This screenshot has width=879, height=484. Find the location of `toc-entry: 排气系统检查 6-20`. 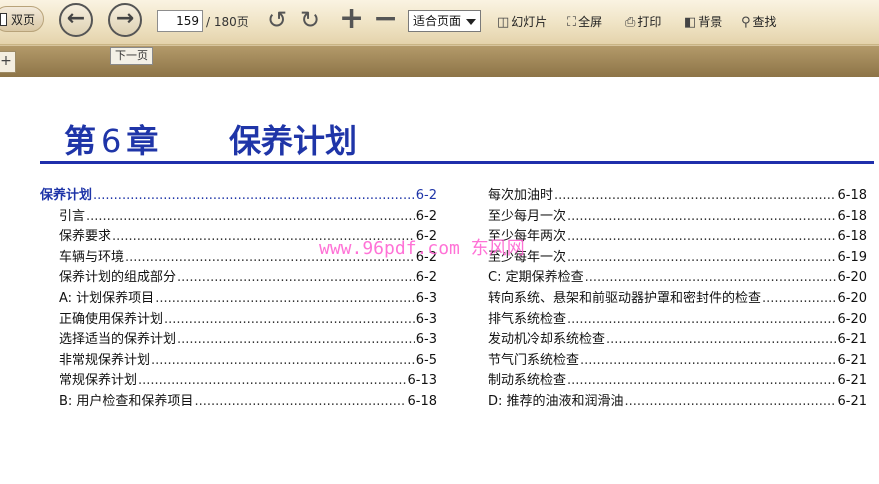

toc-entry: 排气系统检查 6-20 is located at coordinates (677, 320).